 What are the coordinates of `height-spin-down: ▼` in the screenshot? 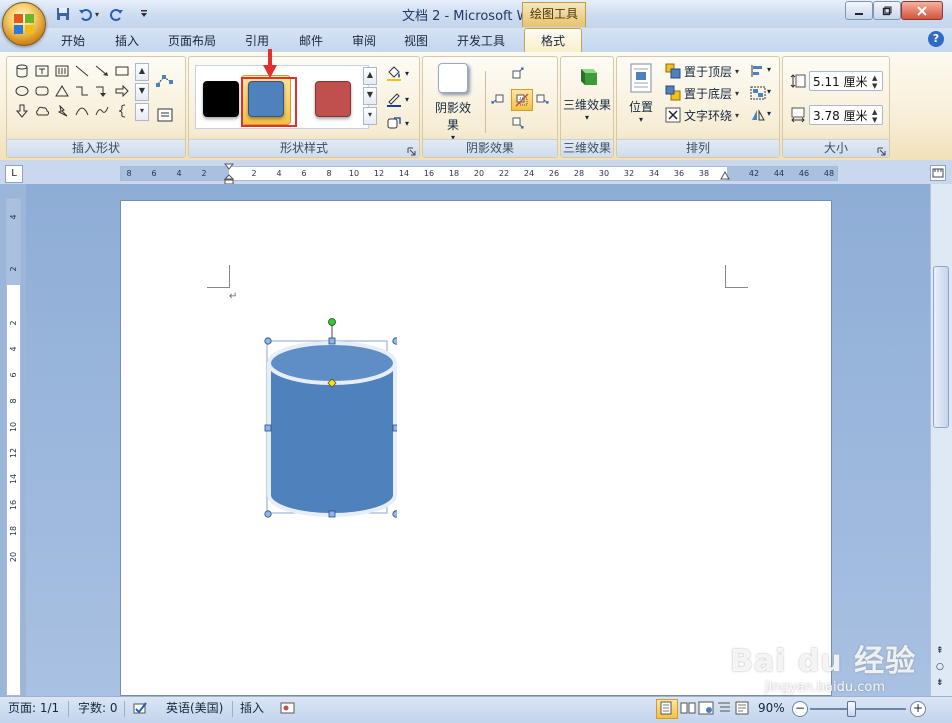 It's located at (876, 86).